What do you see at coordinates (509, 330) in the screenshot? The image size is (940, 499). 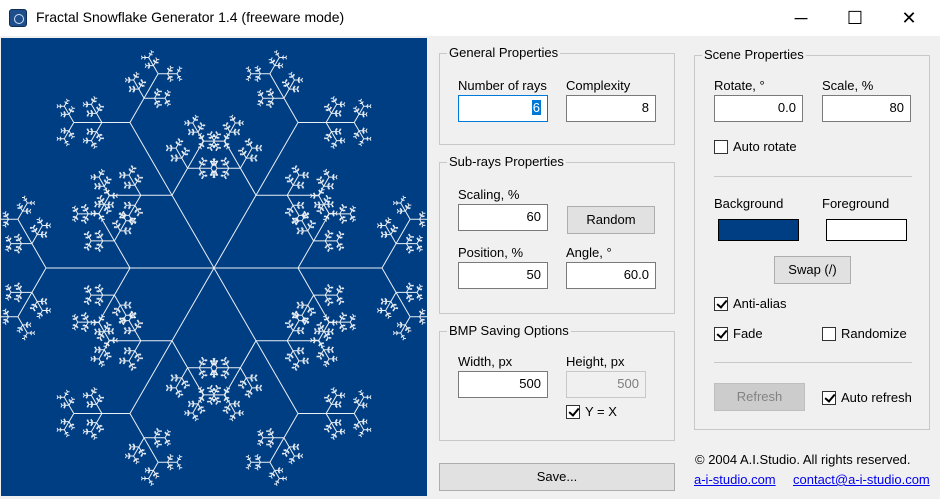 I see `group-title: BMP Saving Options` at bounding box center [509, 330].